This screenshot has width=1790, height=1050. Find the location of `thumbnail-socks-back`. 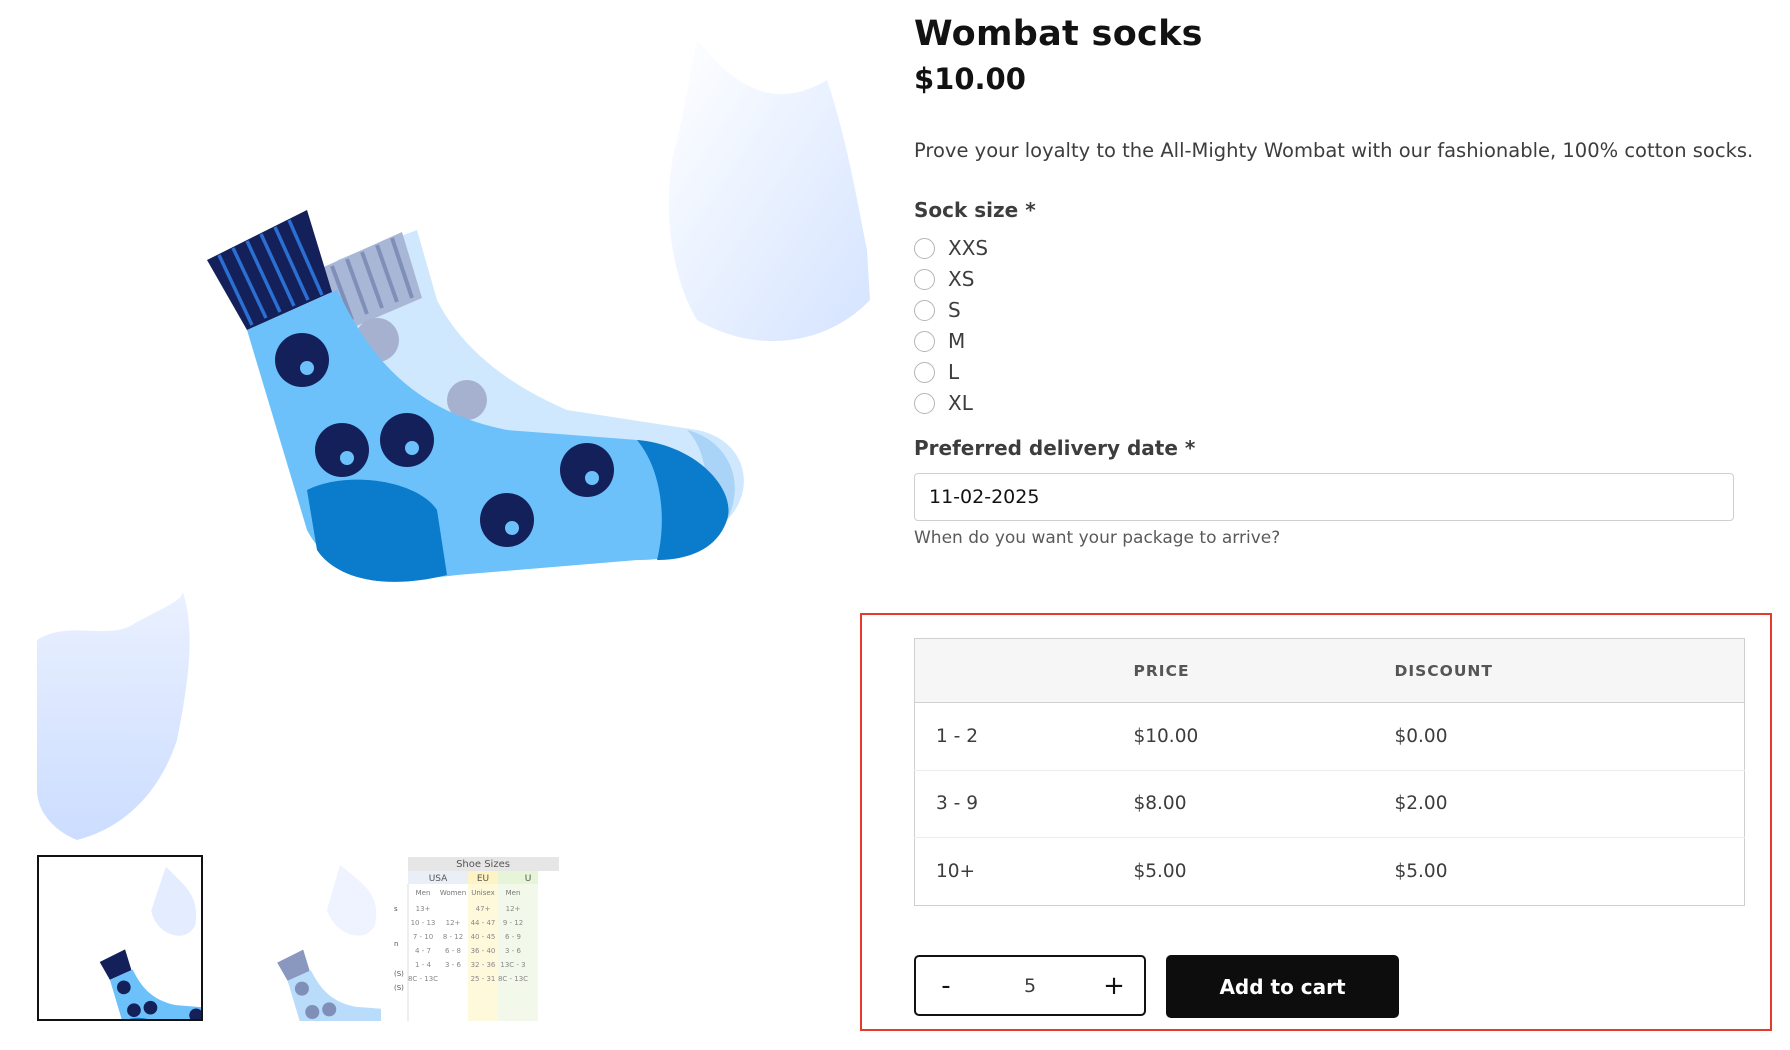

thumbnail-socks-back is located at coordinates (298, 938).